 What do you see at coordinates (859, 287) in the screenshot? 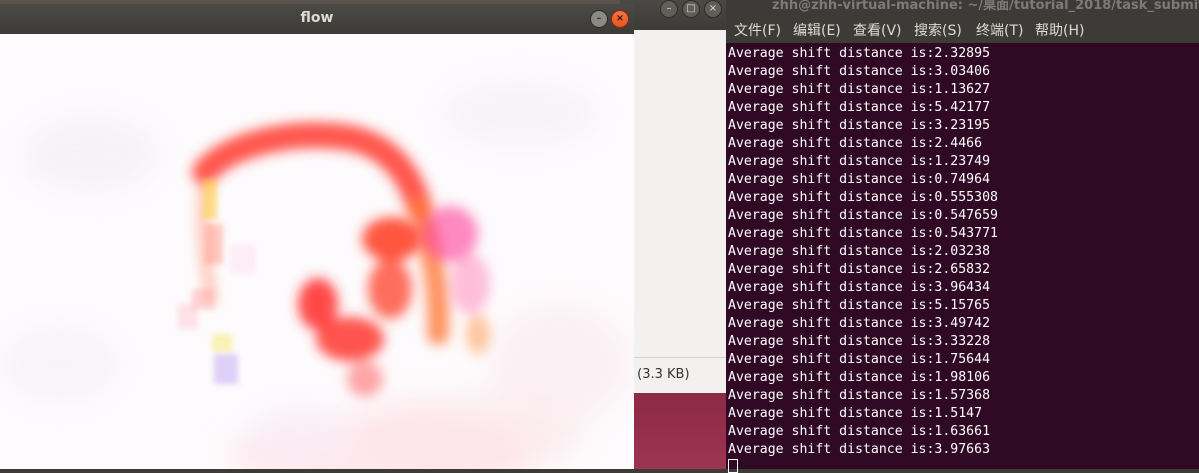
I see `terminal-line: Average shift distance is:3.96434` at bounding box center [859, 287].